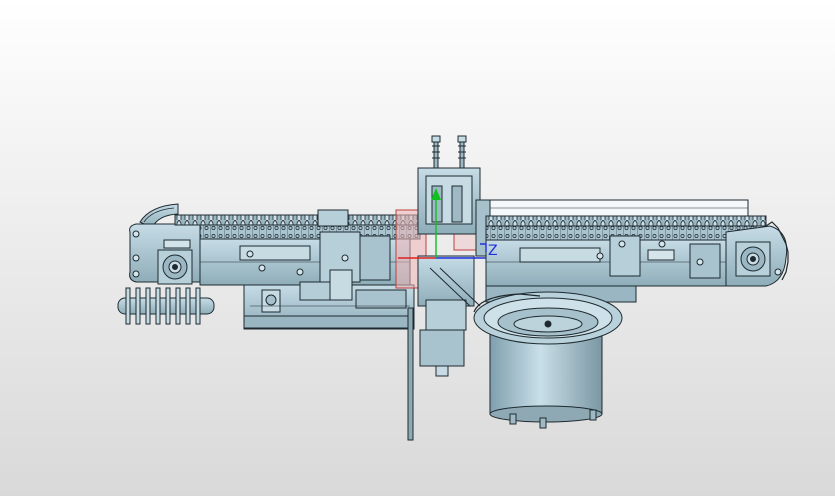 This screenshot has width=835, height=500. Describe the element at coordinates (626, 251) in the screenshot. I see `right-conveyor-rail` at that location.